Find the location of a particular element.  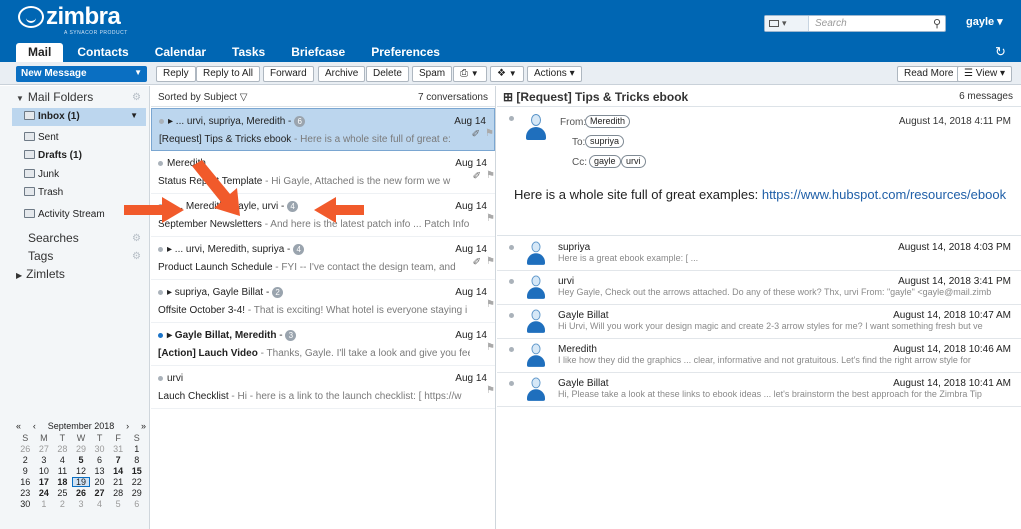

search-input: Search is located at coordinates (869, 23).